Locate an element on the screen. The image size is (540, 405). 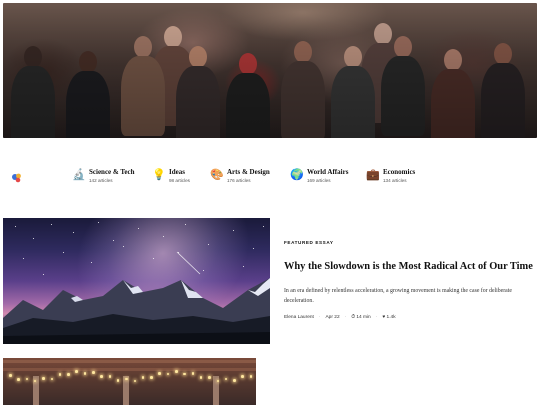
category-name: Science & Tech is located at coordinates (112, 172).